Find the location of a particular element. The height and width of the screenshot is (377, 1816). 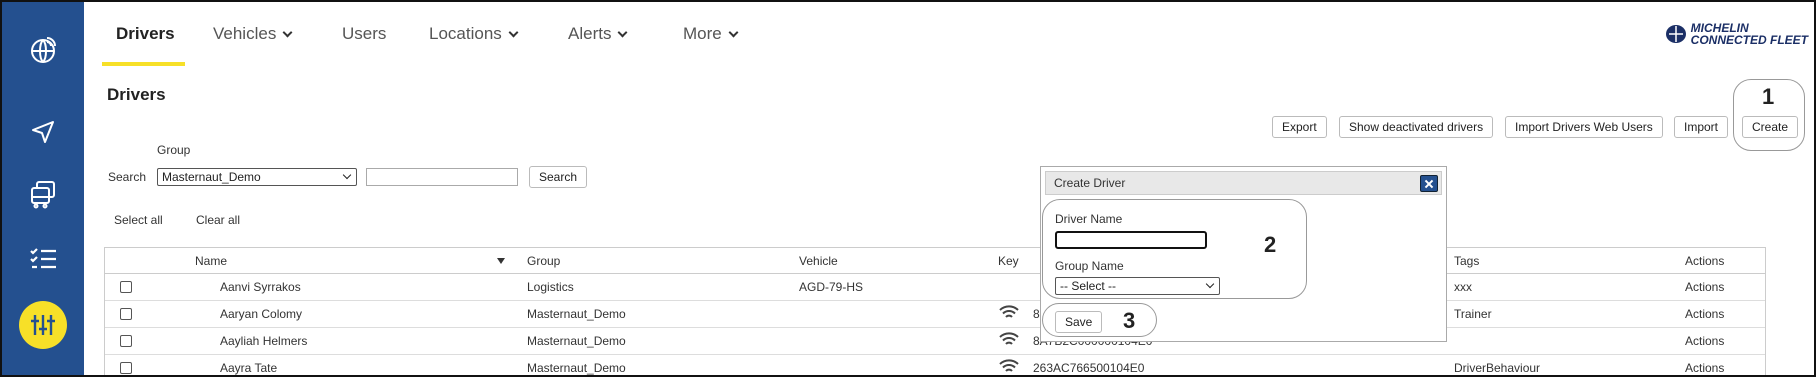

driver-key: 8 is located at coordinates (1036, 314).